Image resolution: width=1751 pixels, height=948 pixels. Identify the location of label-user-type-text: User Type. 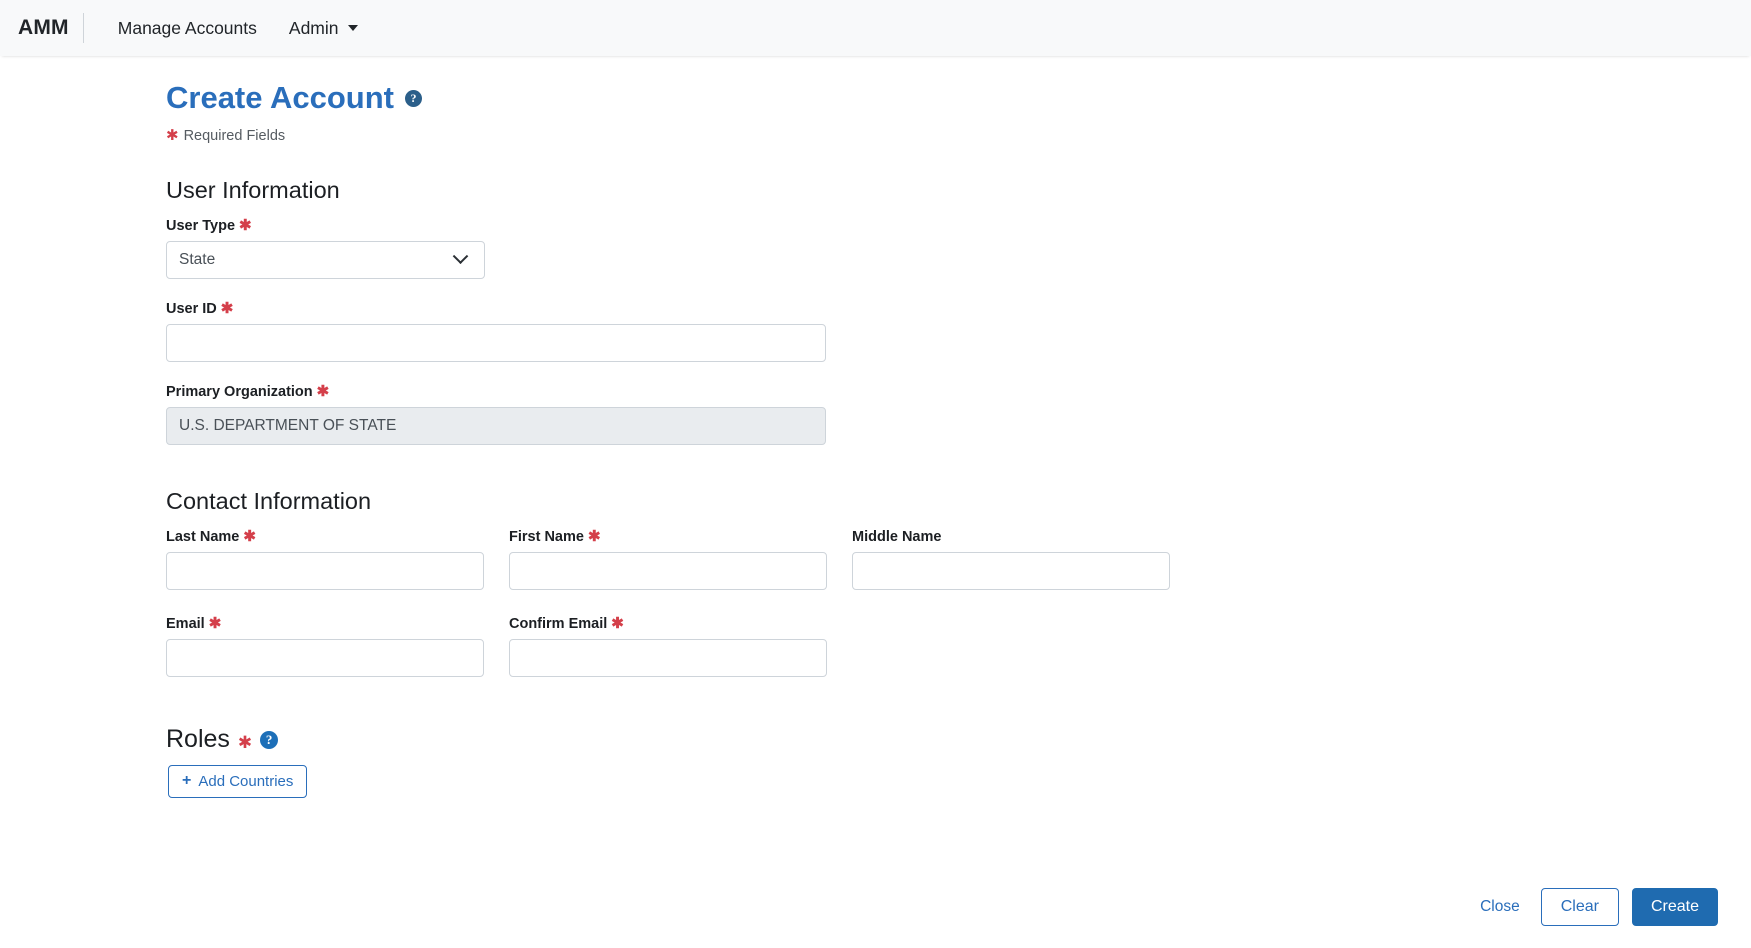
(201, 226).